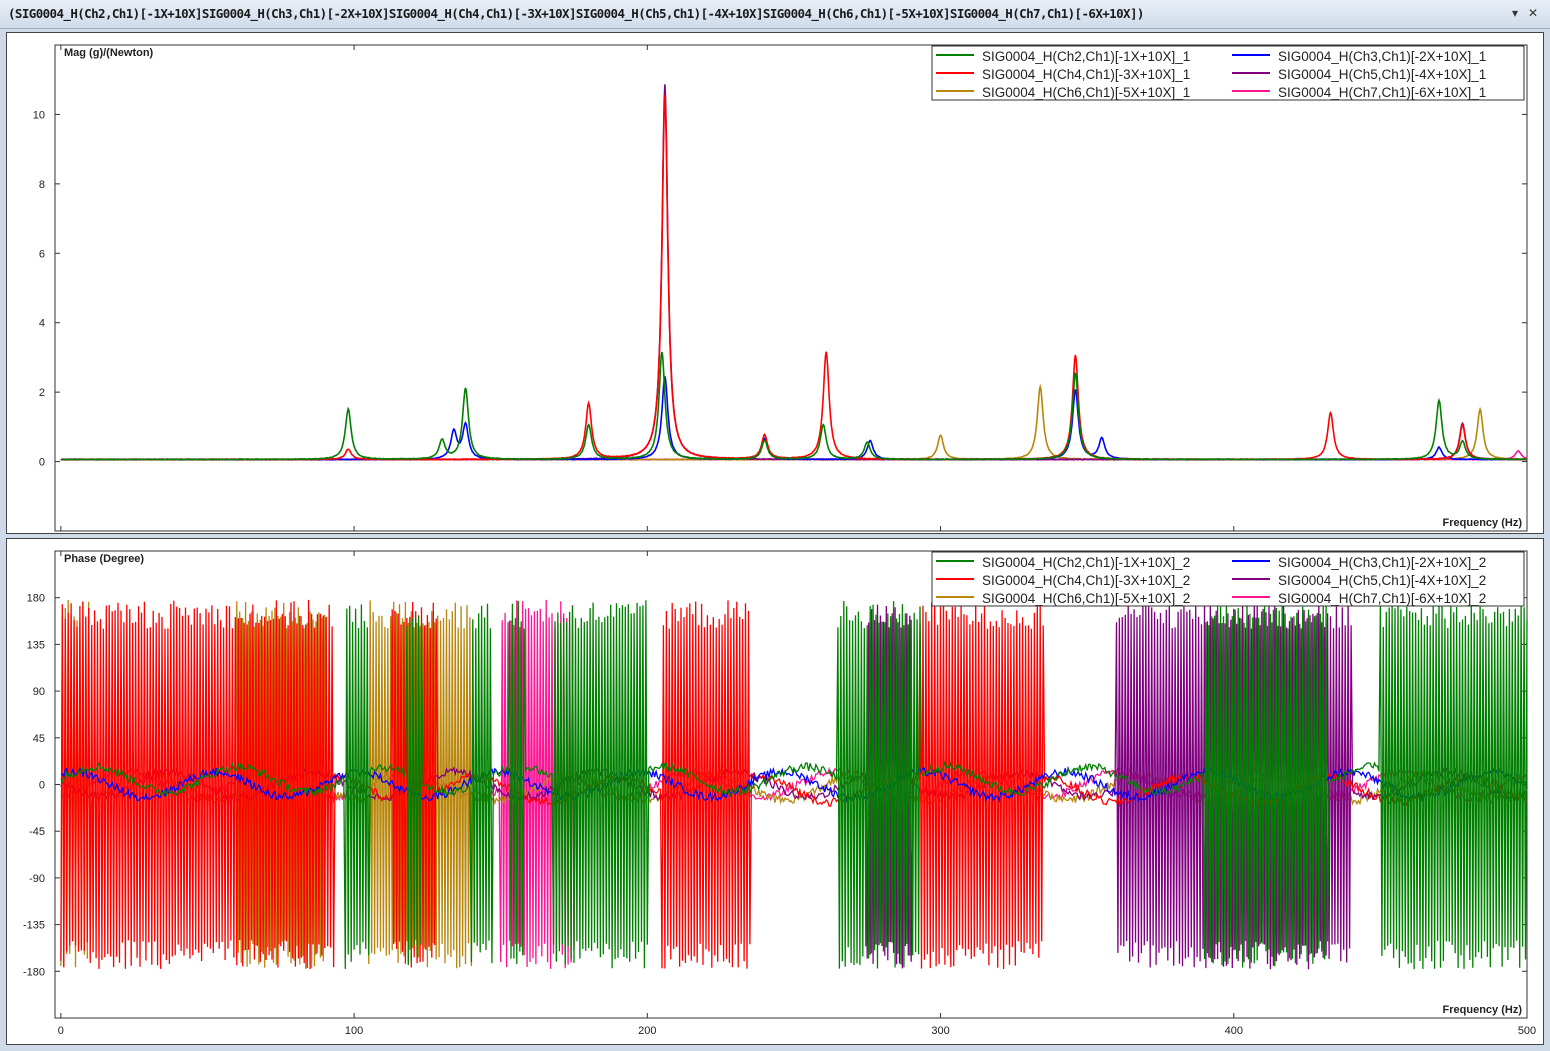  Describe the element at coordinates (36, 599) in the screenshot. I see `y-tick-label: 180` at that location.